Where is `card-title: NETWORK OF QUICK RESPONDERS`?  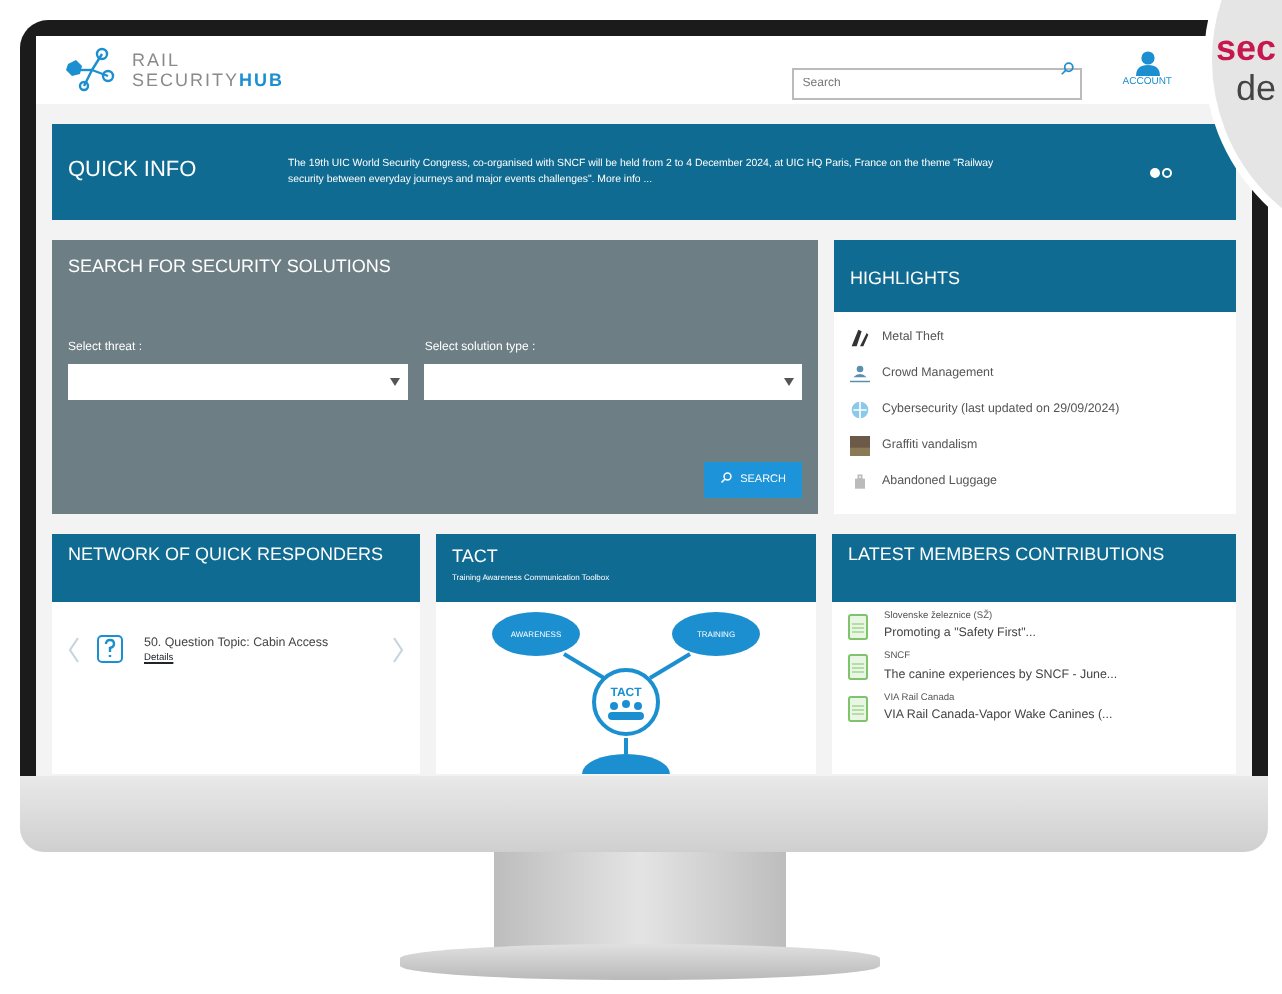
card-title: NETWORK OF QUICK RESPONDERS is located at coordinates (227, 555).